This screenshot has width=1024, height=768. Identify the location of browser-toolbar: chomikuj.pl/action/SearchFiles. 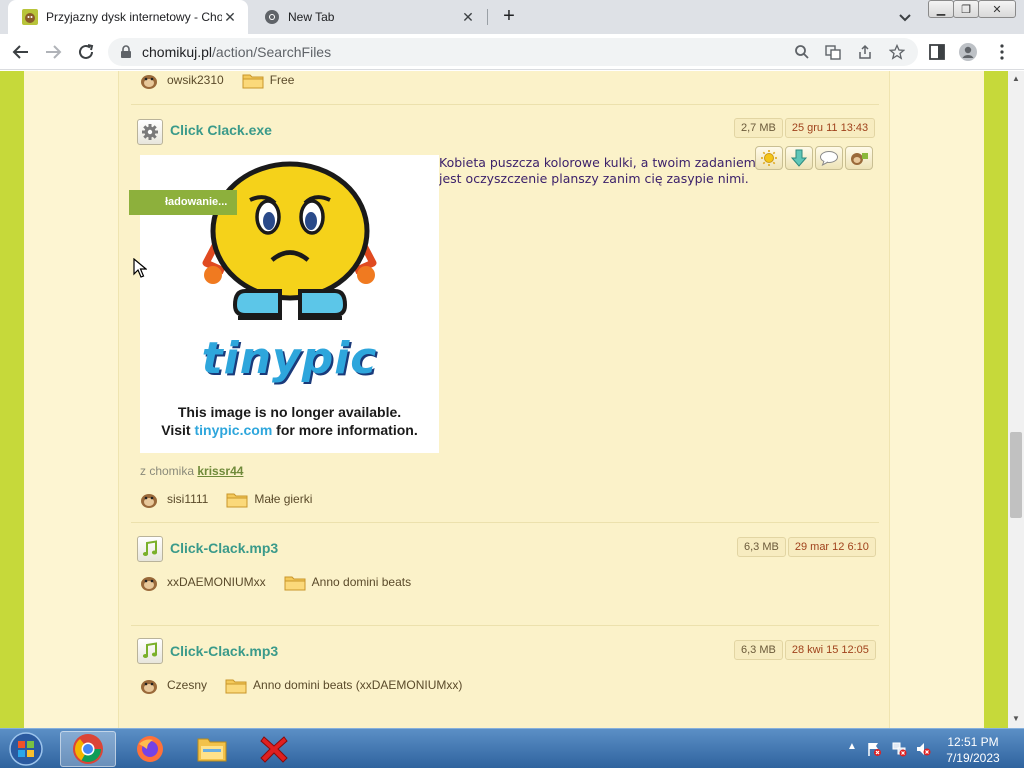
(512, 52).